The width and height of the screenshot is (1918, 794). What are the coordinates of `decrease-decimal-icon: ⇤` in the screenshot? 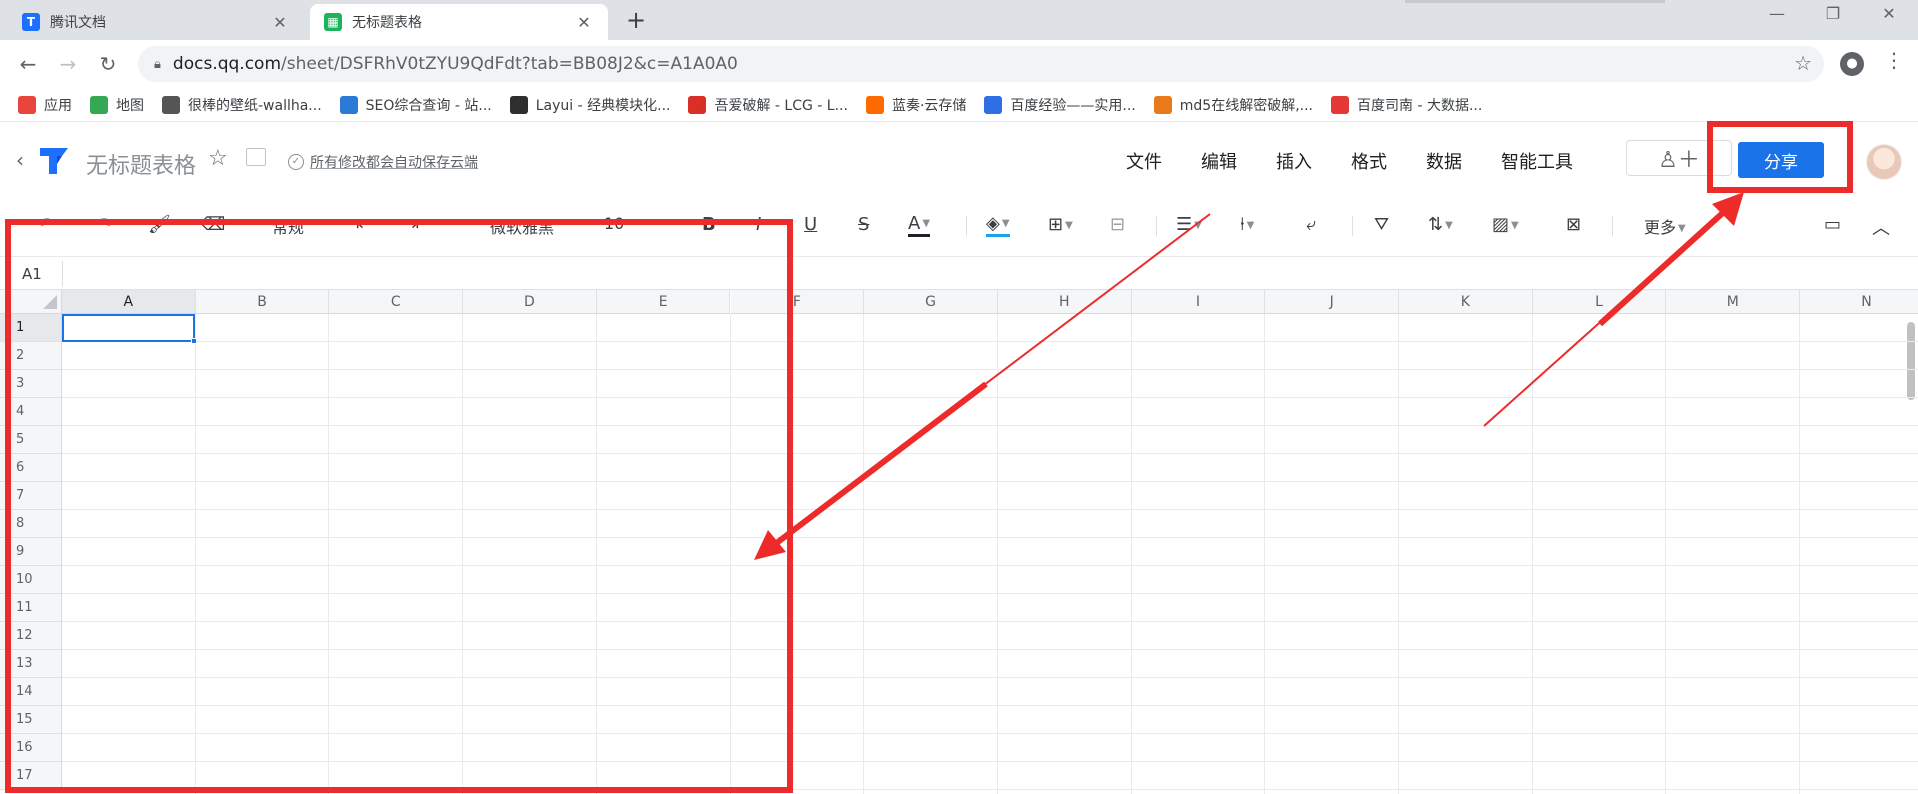 It's located at (363, 224).